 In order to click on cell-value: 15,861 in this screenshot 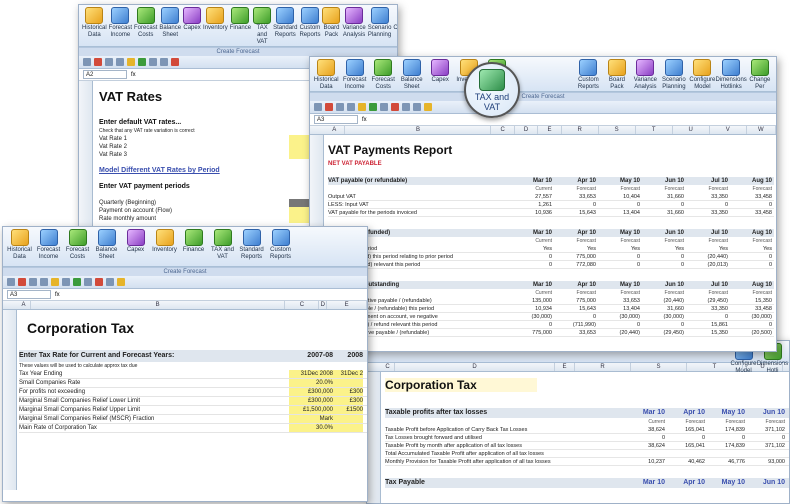, I will do `click(706, 324)`.